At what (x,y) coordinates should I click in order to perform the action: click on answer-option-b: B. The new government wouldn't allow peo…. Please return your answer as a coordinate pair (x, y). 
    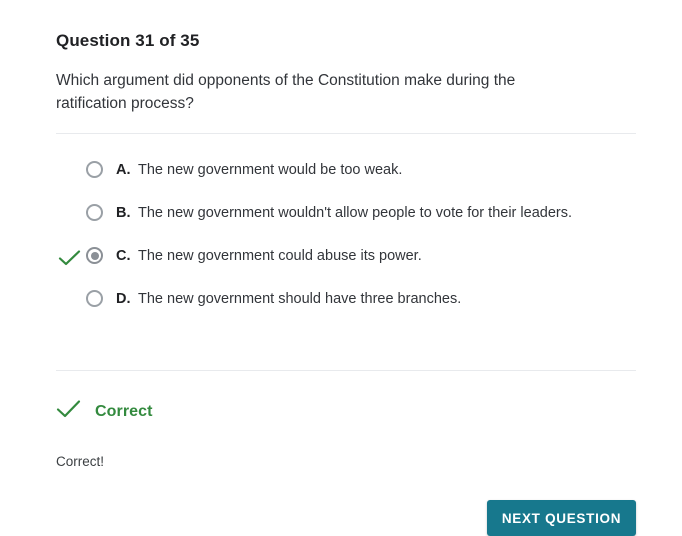
    Looking at the image, I should click on (351, 218).